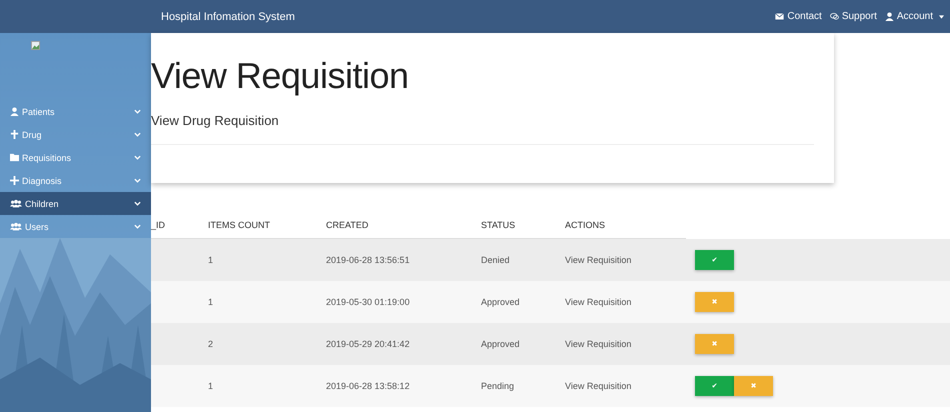  I want to click on nav-link: Support, so click(853, 16).